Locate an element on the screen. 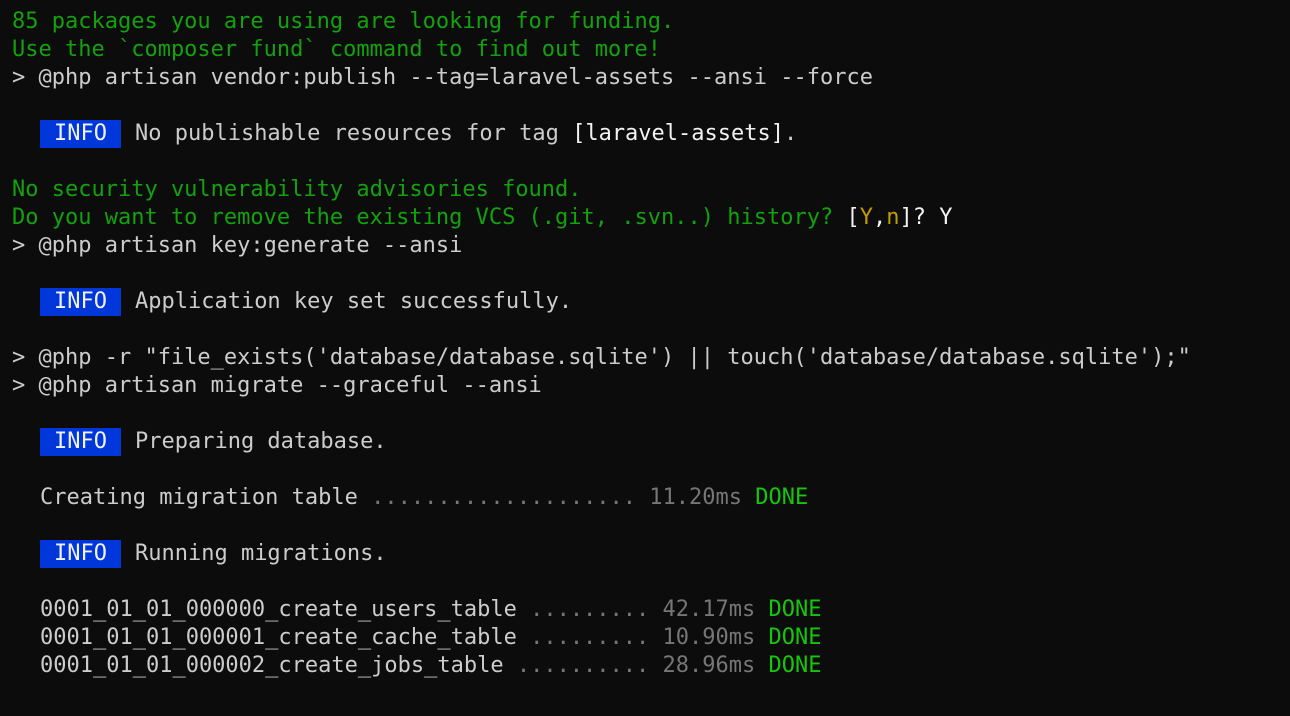  vcs-prompt-comma: , is located at coordinates (879, 217).